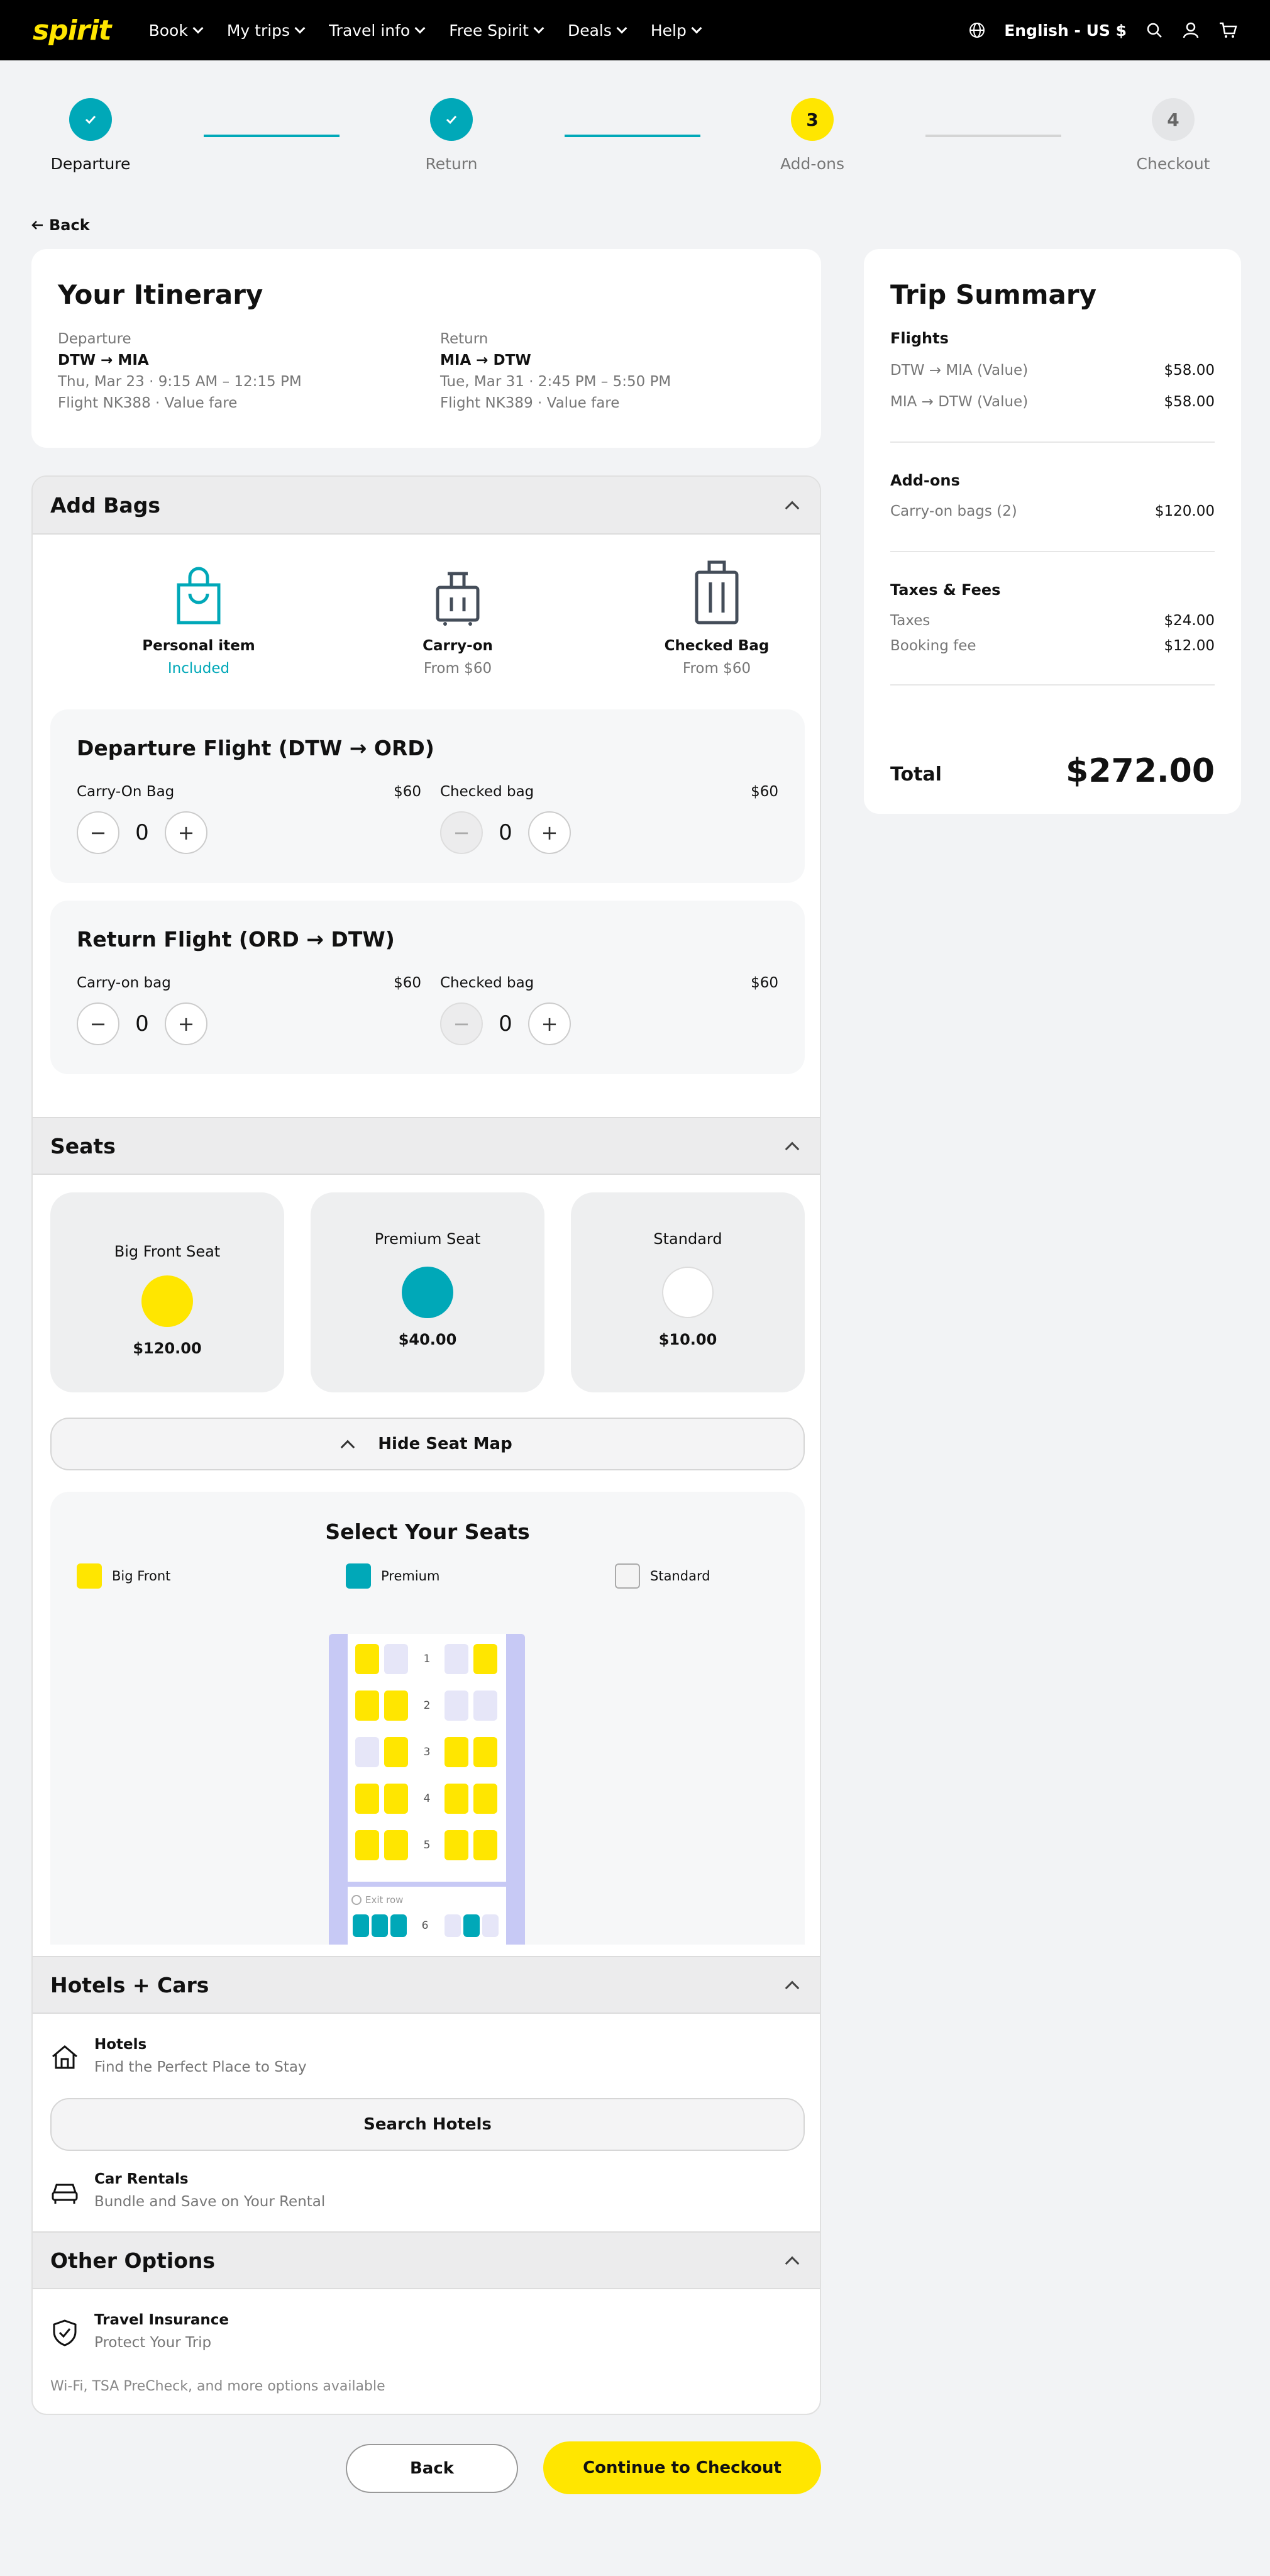 The width and height of the screenshot is (1270, 2576). I want to click on step-checkout: 4 Checkout, so click(1173, 135).